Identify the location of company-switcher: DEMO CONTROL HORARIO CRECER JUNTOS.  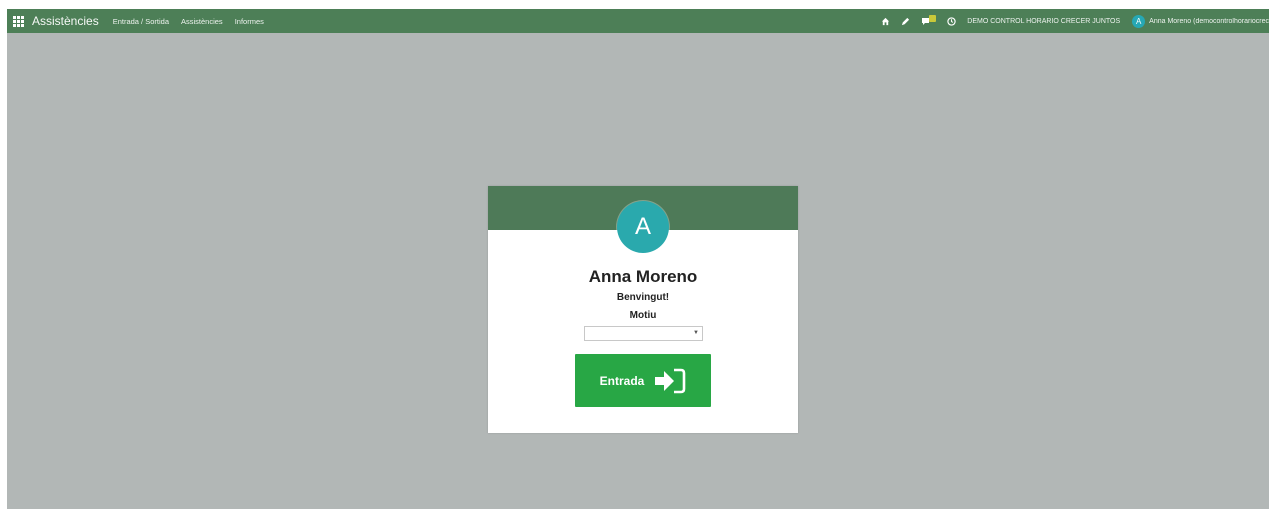
(1043, 21).